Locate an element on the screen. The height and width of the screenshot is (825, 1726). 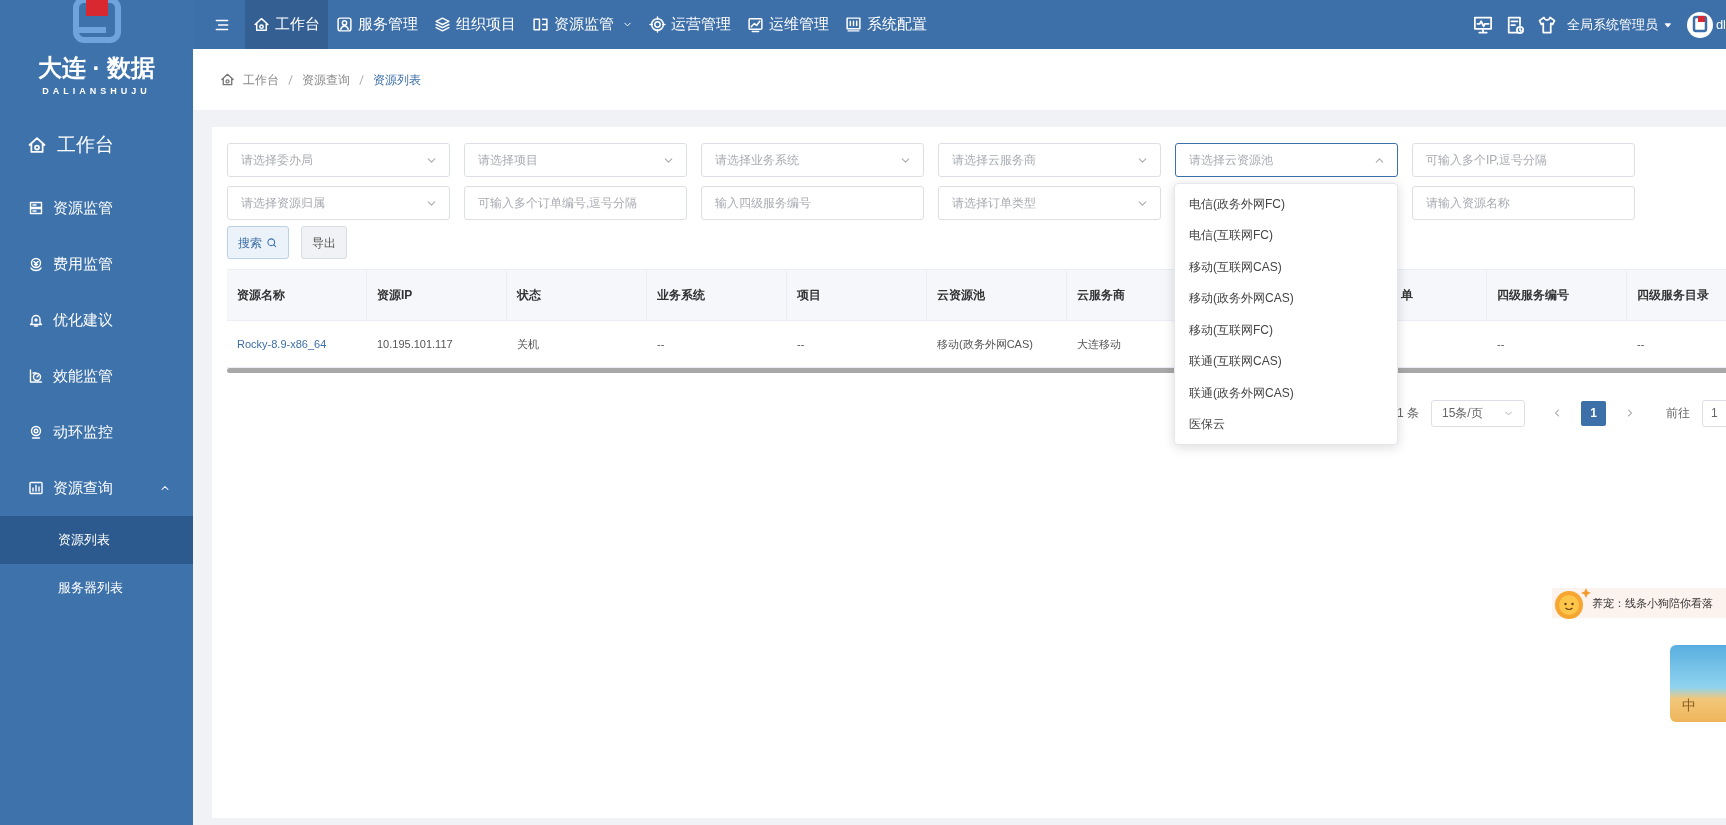
dropdown-option: 移动(互联网FC) is located at coordinates (1286, 330).